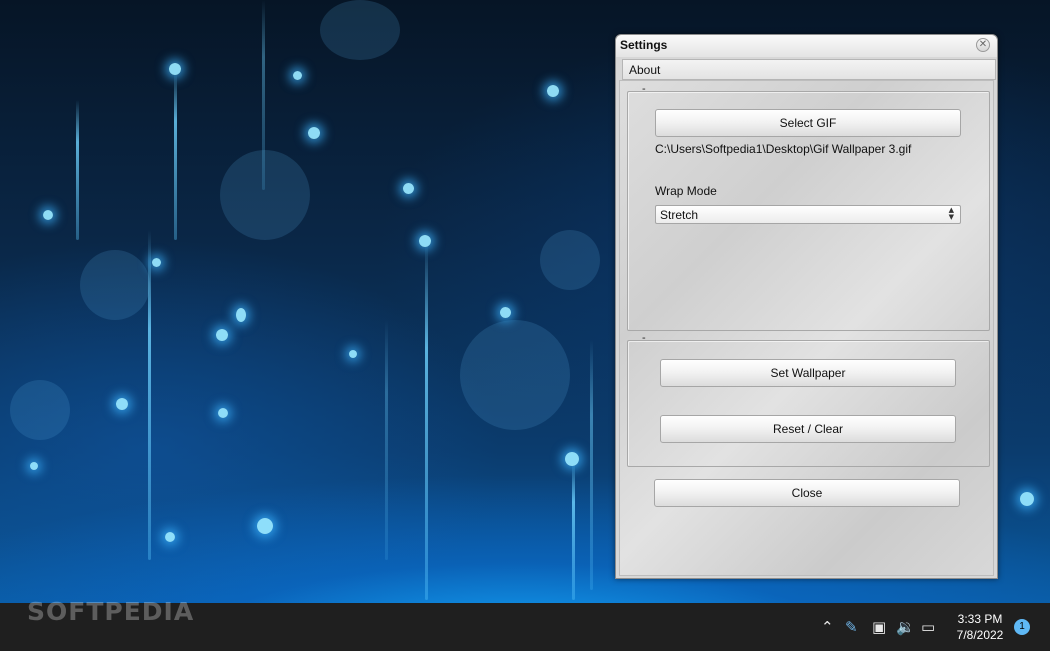 The image size is (1050, 651). What do you see at coordinates (1022, 627) in the screenshot?
I see `notification-badge: 1` at bounding box center [1022, 627].